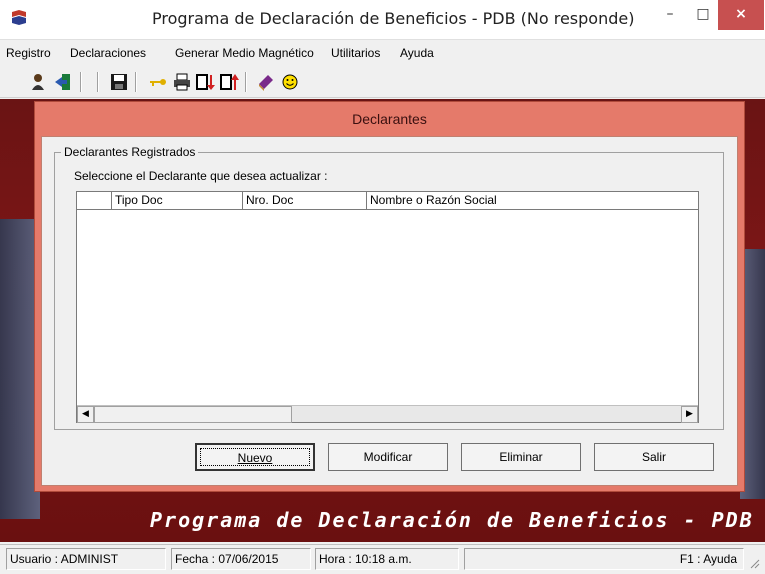  I want to click on menu-utilitarios: Utilitarios, so click(355, 53).